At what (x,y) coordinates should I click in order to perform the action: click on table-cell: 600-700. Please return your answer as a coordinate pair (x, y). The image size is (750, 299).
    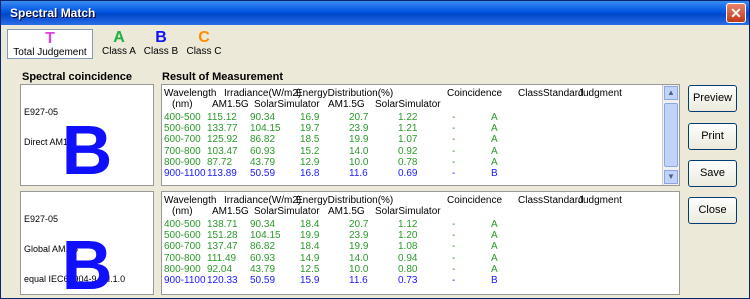
    Looking at the image, I should click on (182, 140).